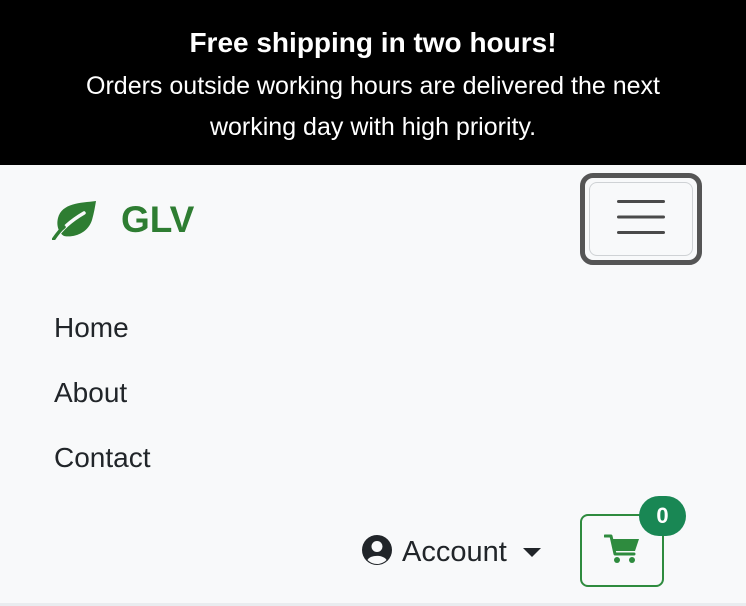 The width and height of the screenshot is (746, 606). What do you see at coordinates (621, 551) in the screenshot?
I see `shopping-cart-icon` at bounding box center [621, 551].